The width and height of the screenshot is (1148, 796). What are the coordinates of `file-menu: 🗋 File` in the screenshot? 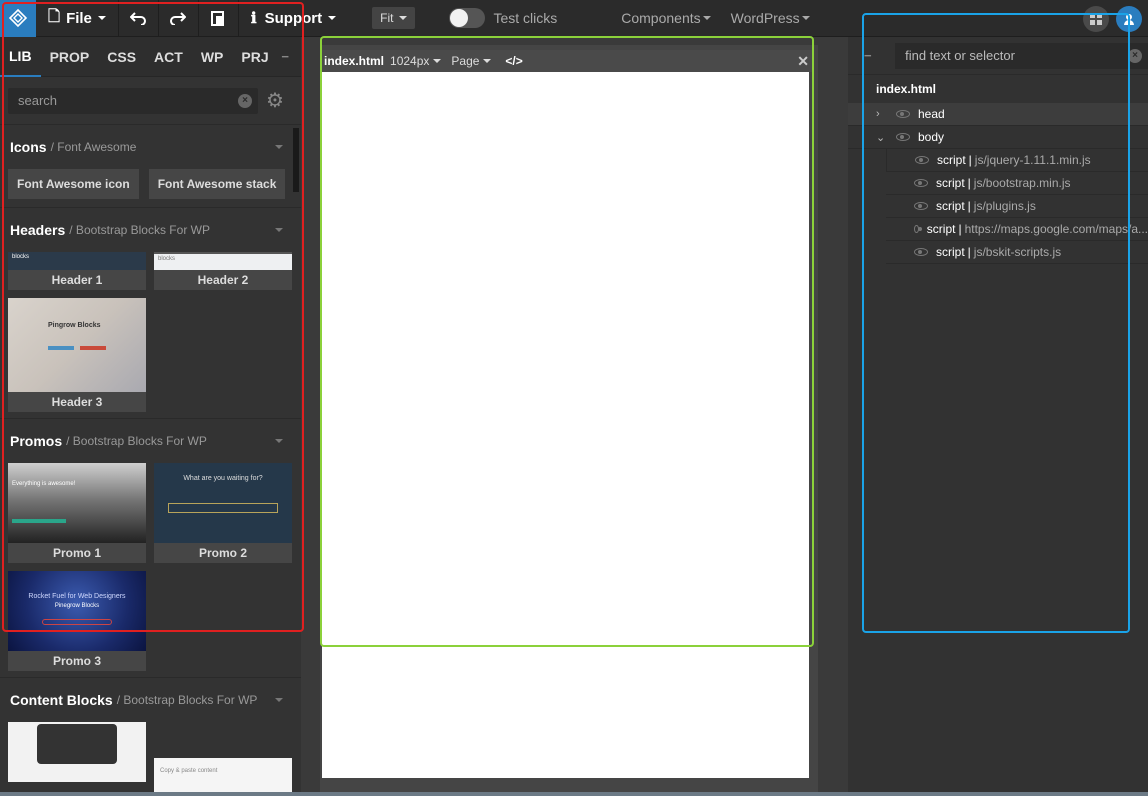 It's located at (77, 18).